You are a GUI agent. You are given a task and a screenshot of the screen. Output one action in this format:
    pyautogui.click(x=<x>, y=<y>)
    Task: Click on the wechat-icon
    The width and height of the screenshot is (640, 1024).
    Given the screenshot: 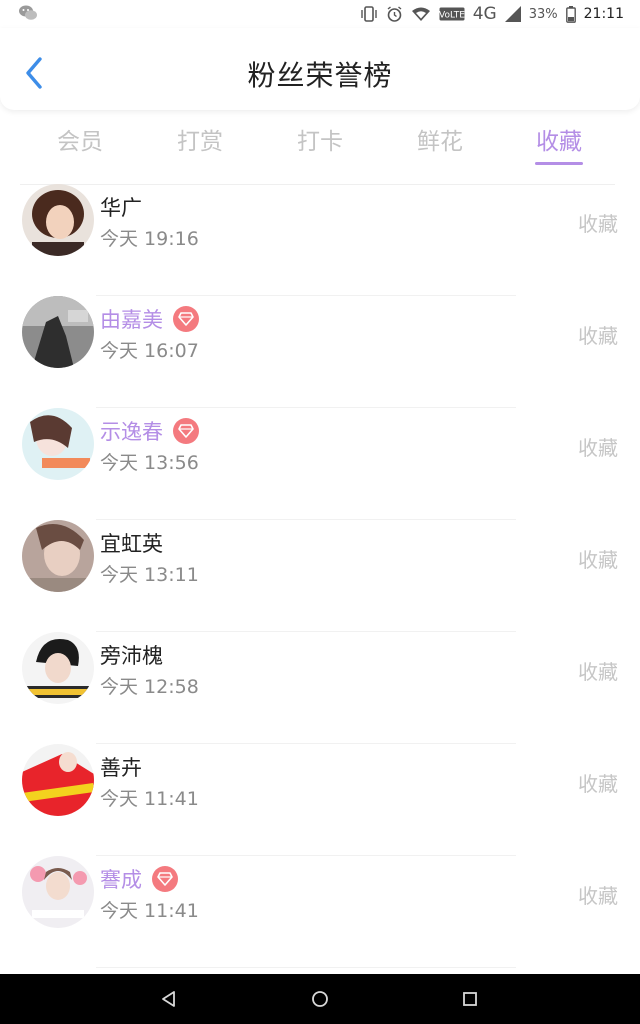 What is the action you would take?
    pyautogui.click(x=28, y=13)
    